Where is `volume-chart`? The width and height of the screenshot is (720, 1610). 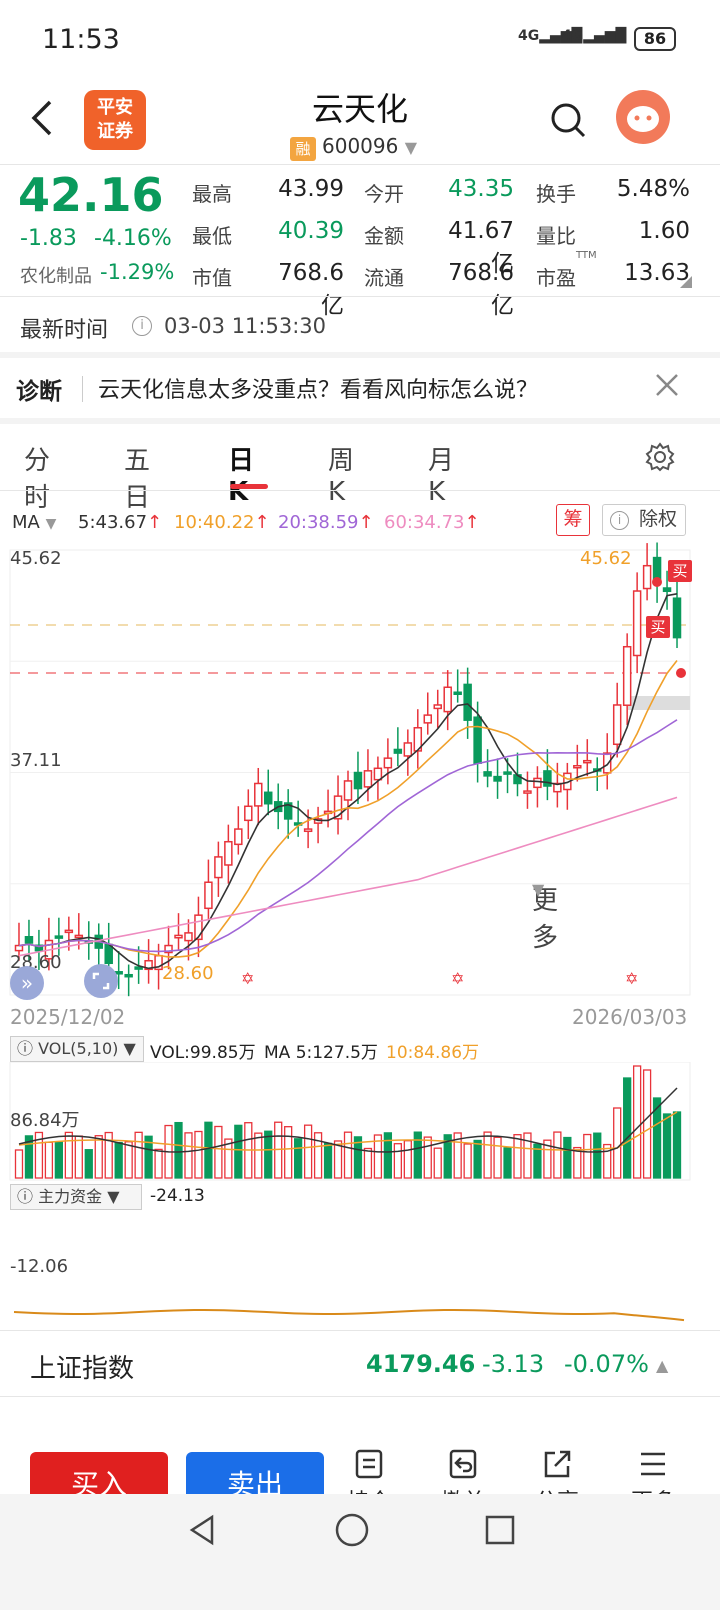 volume-chart is located at coordinates (360, 1122).